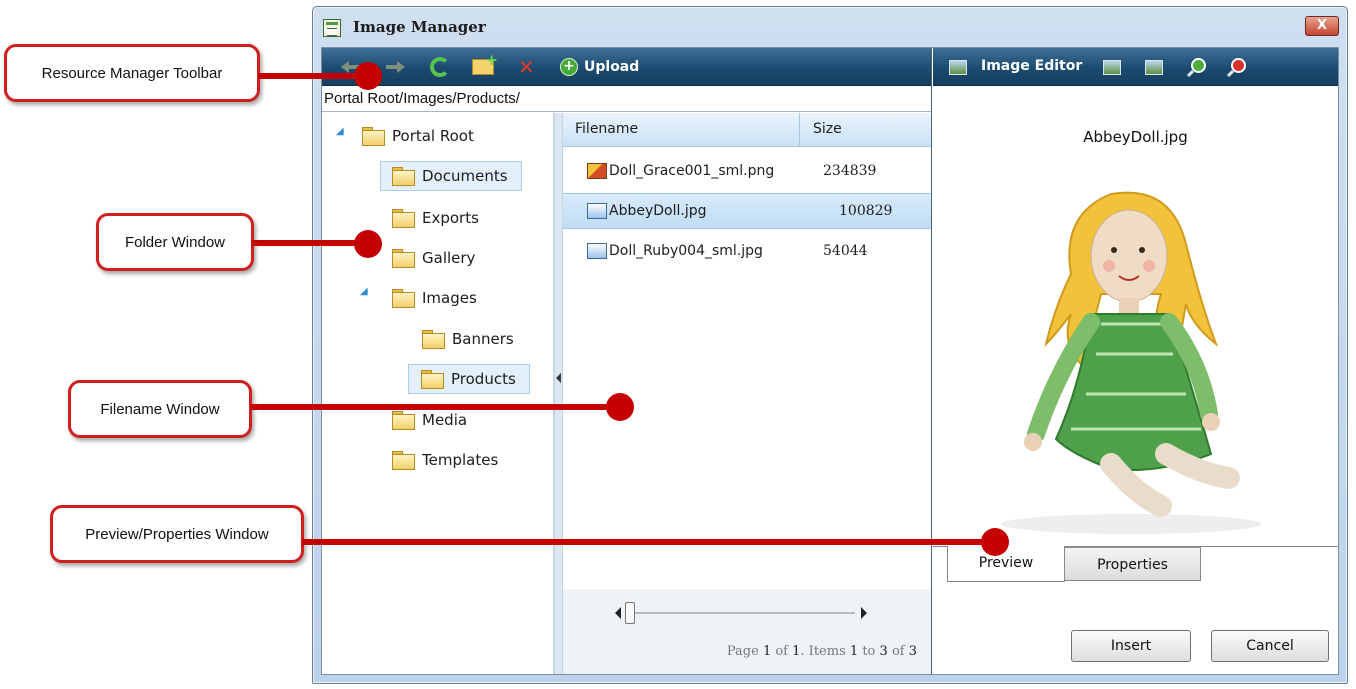 The height and width of the screenshot is (689, 1356). I want to click on horizontal-scrollbar, so click(747, 611).